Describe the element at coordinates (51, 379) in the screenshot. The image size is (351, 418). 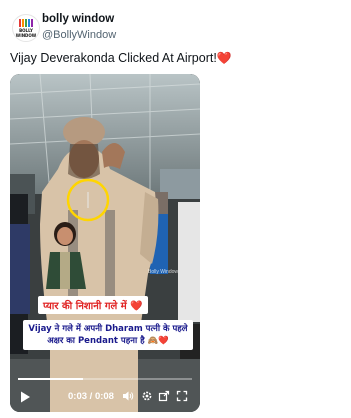
I see `progress-fill` at that location.